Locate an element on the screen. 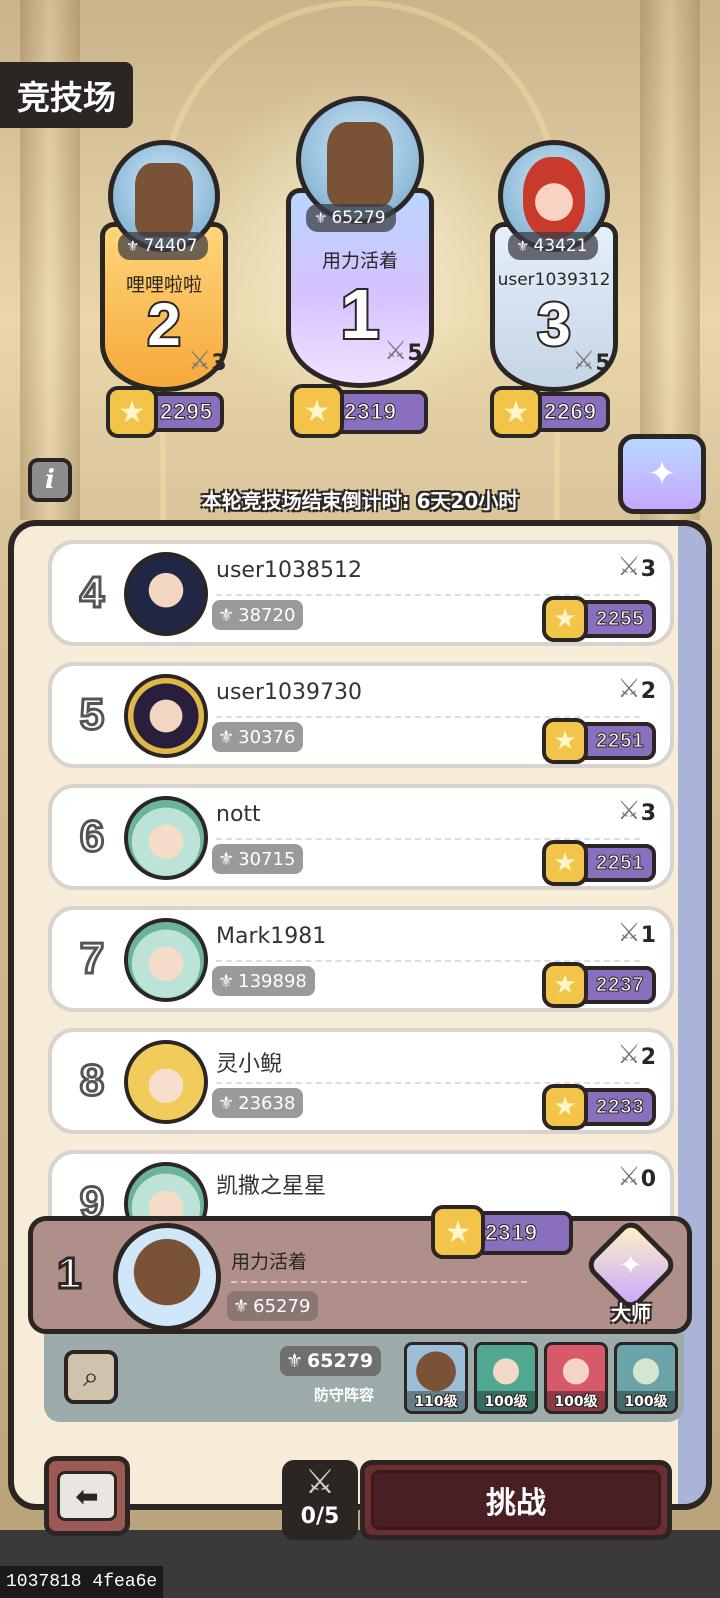 This screenshot has width=720, height=1598. attack-count: ⚔ 1 is located at coordinates (636, 933).